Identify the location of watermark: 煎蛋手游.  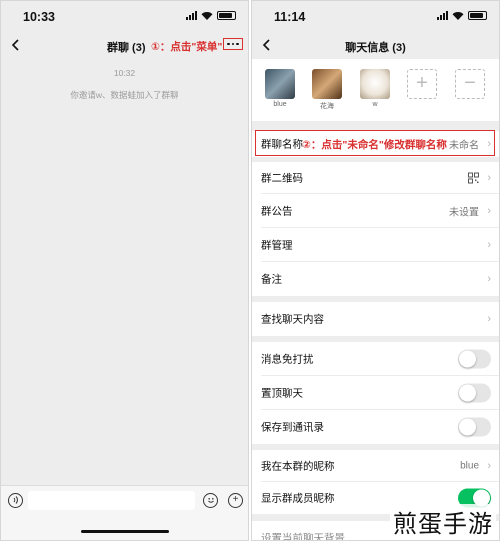
(443, 521).